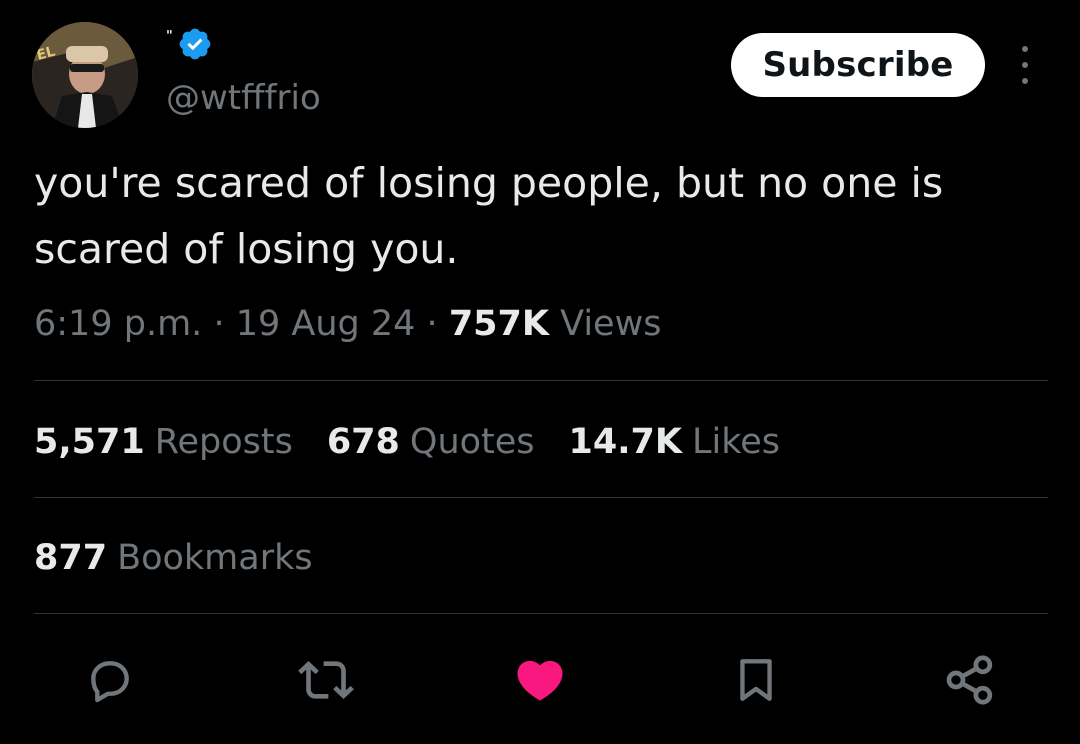  I want to click on avatar: EL, so click(85, 75).